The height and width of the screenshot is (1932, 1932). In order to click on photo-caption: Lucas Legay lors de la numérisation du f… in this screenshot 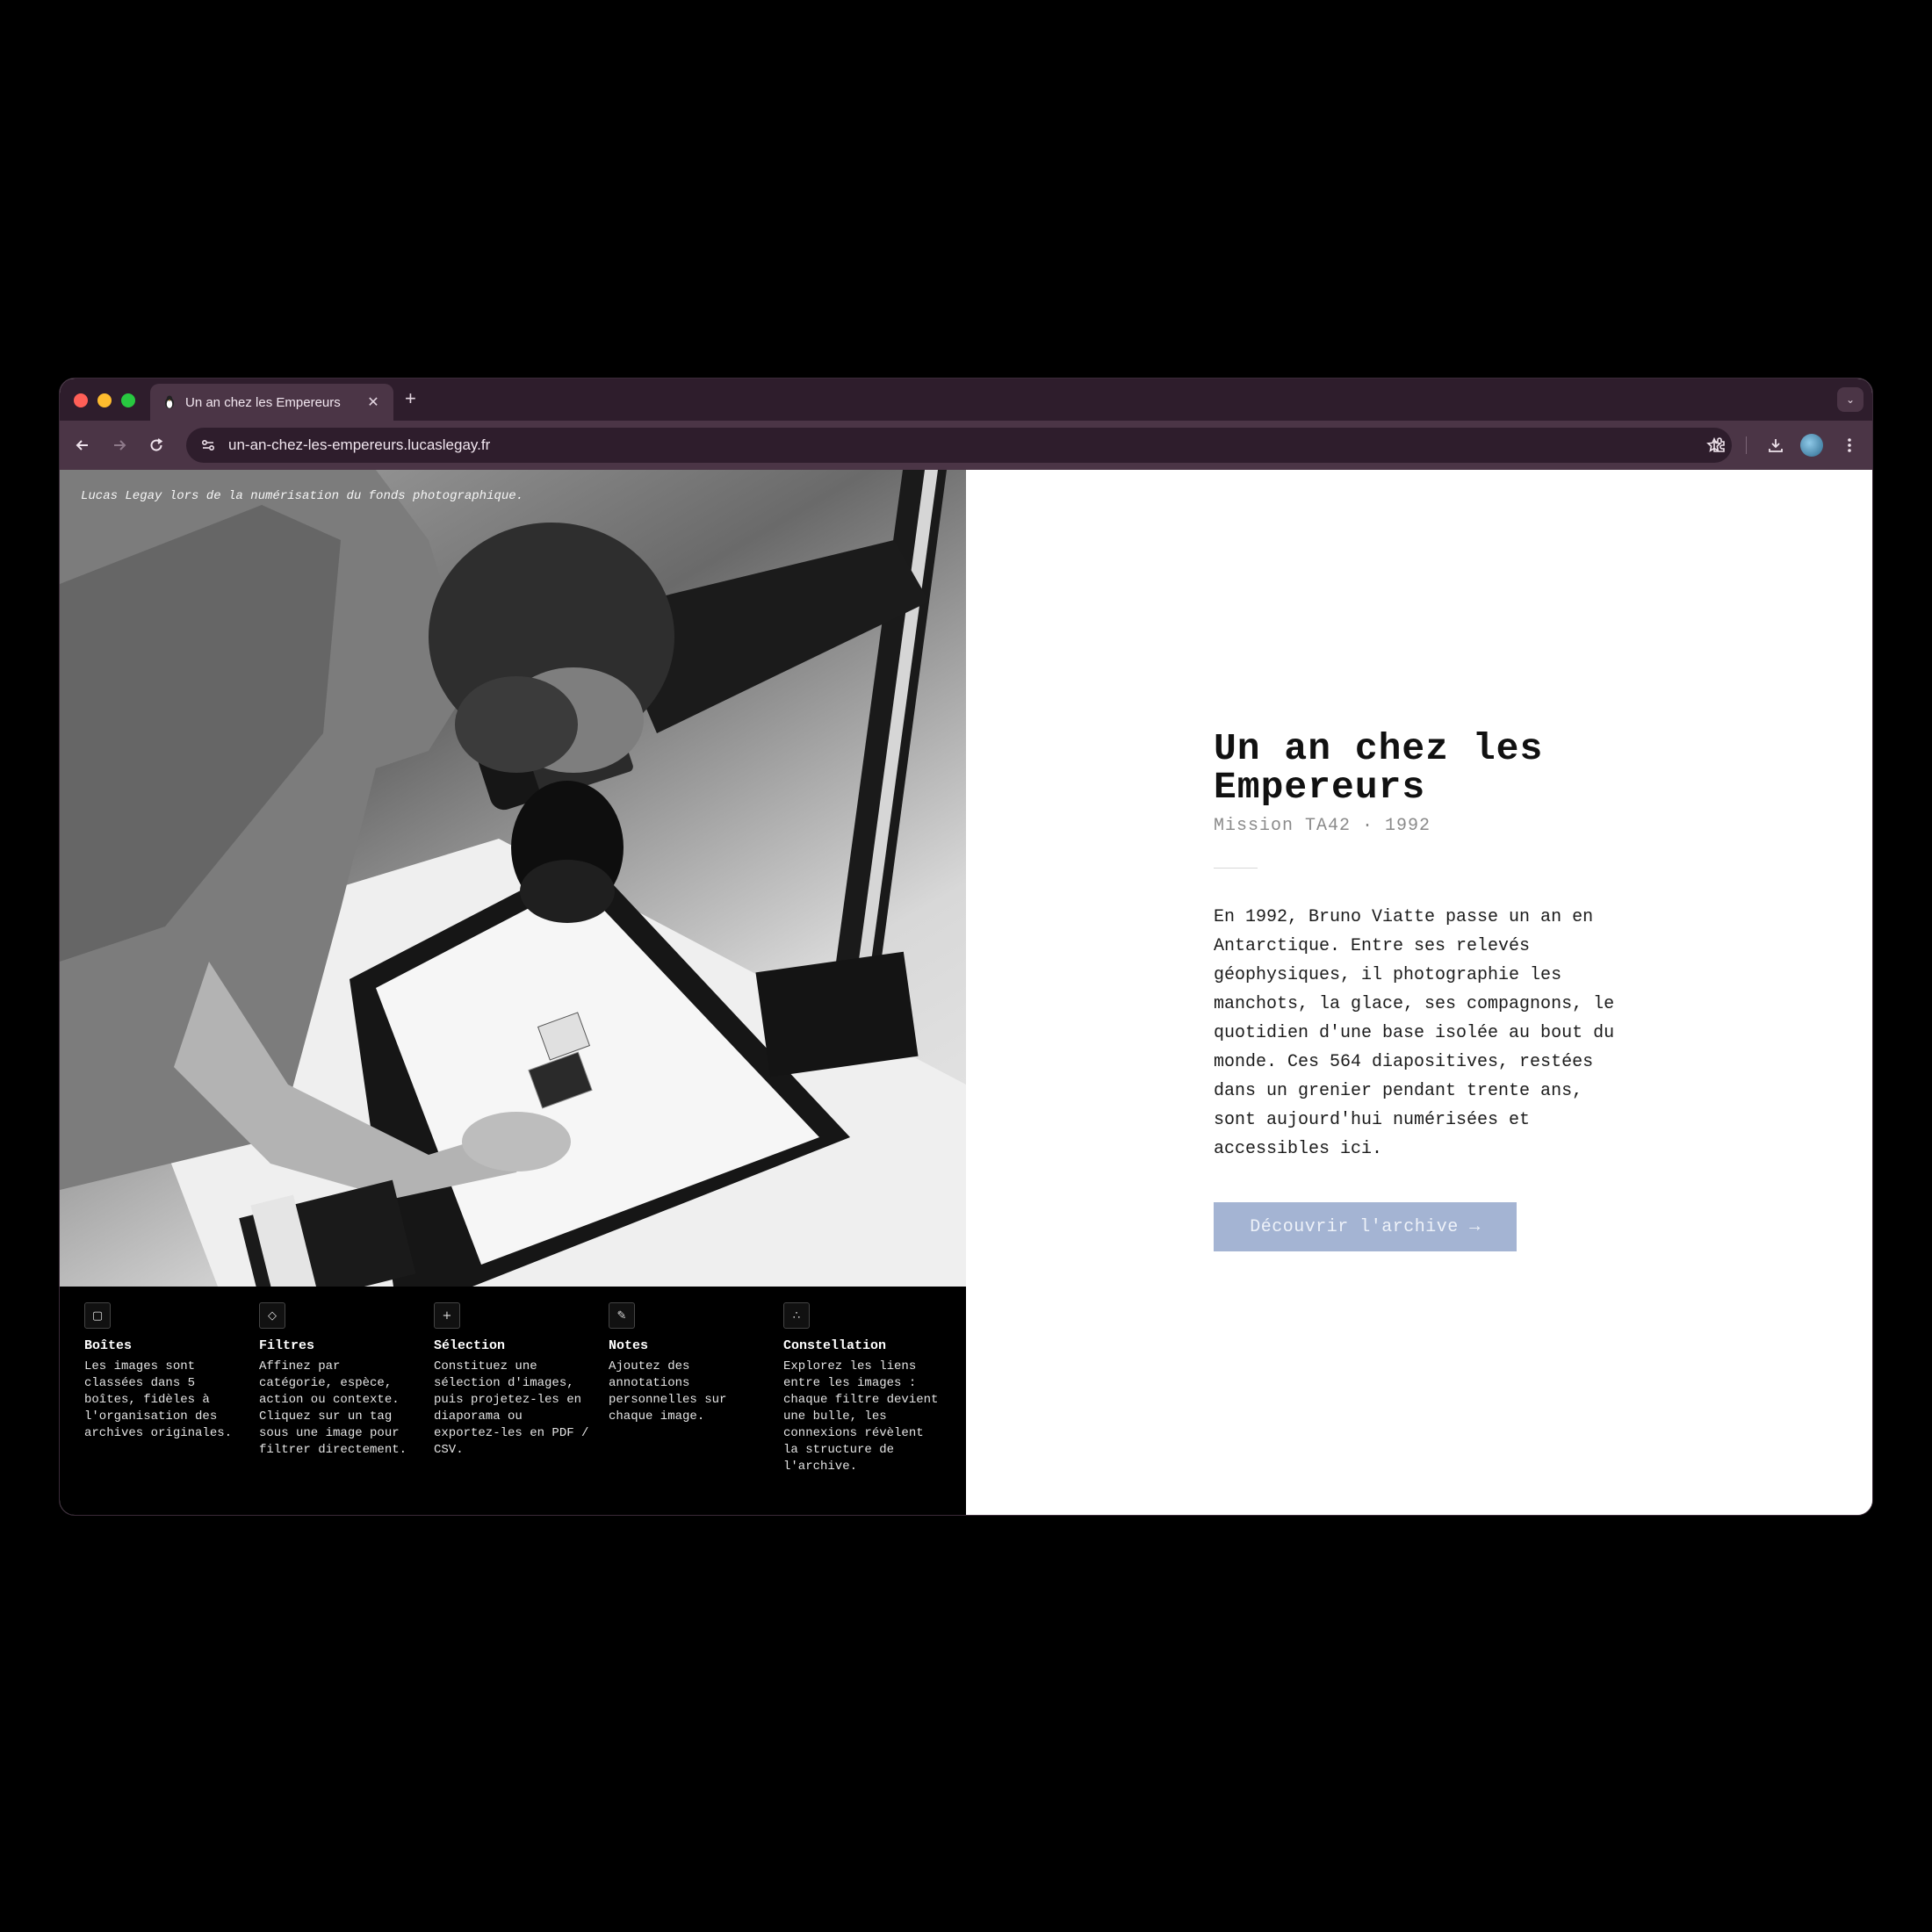, I will do `click(302, 496)`.